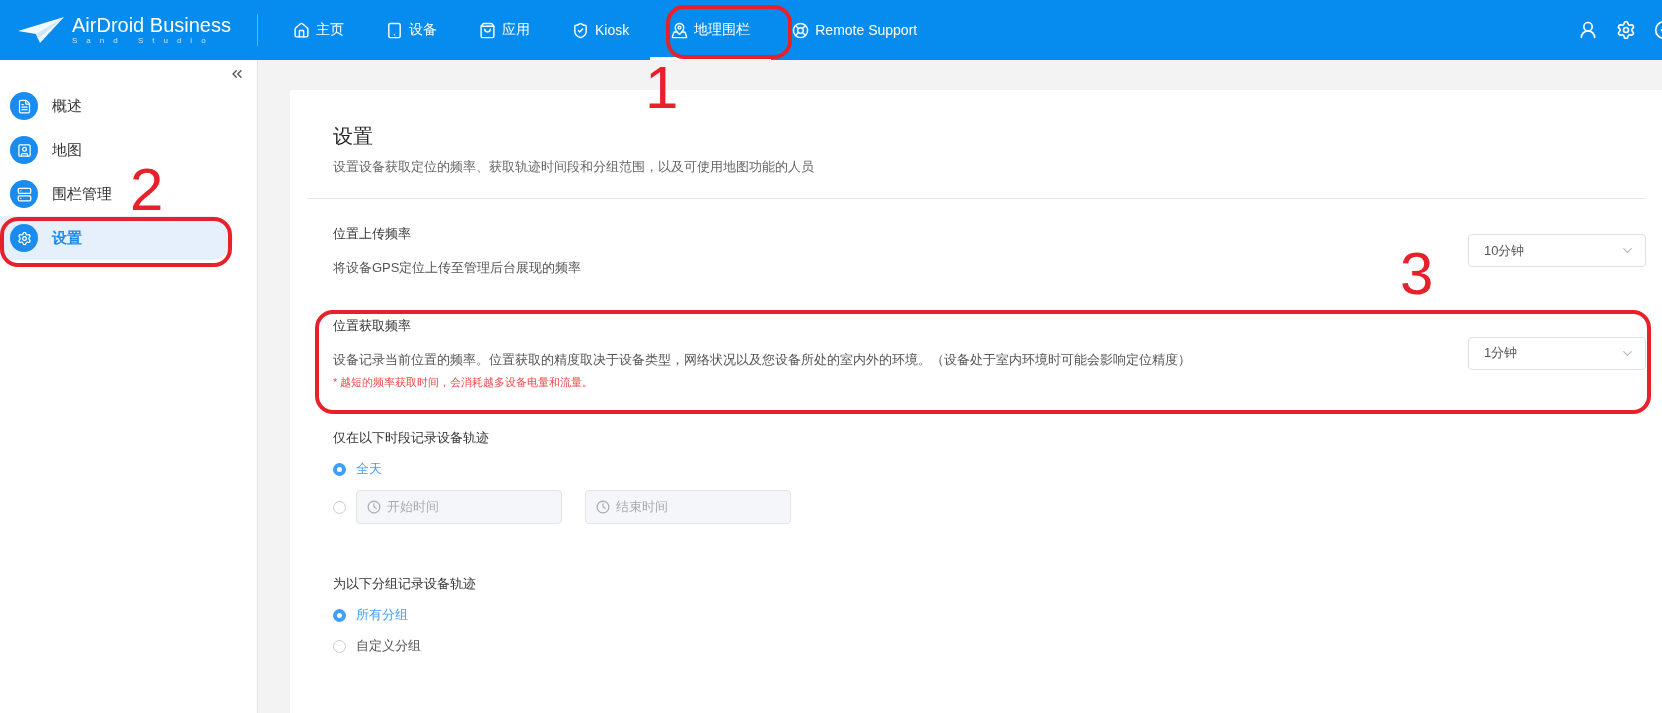 The height and width of the screenshot is (713, 1662). Describe the element at coordinates (680, 30) in the screenshot. I see `map-pin-icon` at that location.